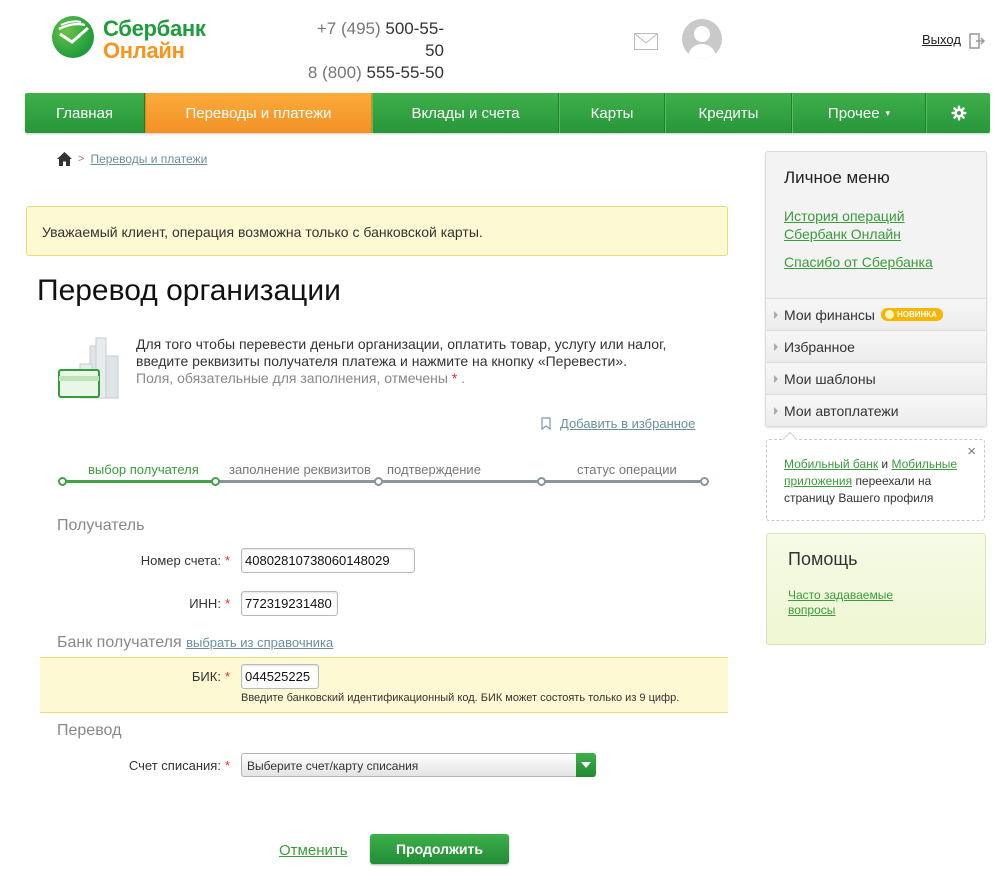 This screenshot has height=889, width=1004. Describe the element at coordinates (888, 112) in the screenshot. I see `chevron-down-icon: ▾` at that location.